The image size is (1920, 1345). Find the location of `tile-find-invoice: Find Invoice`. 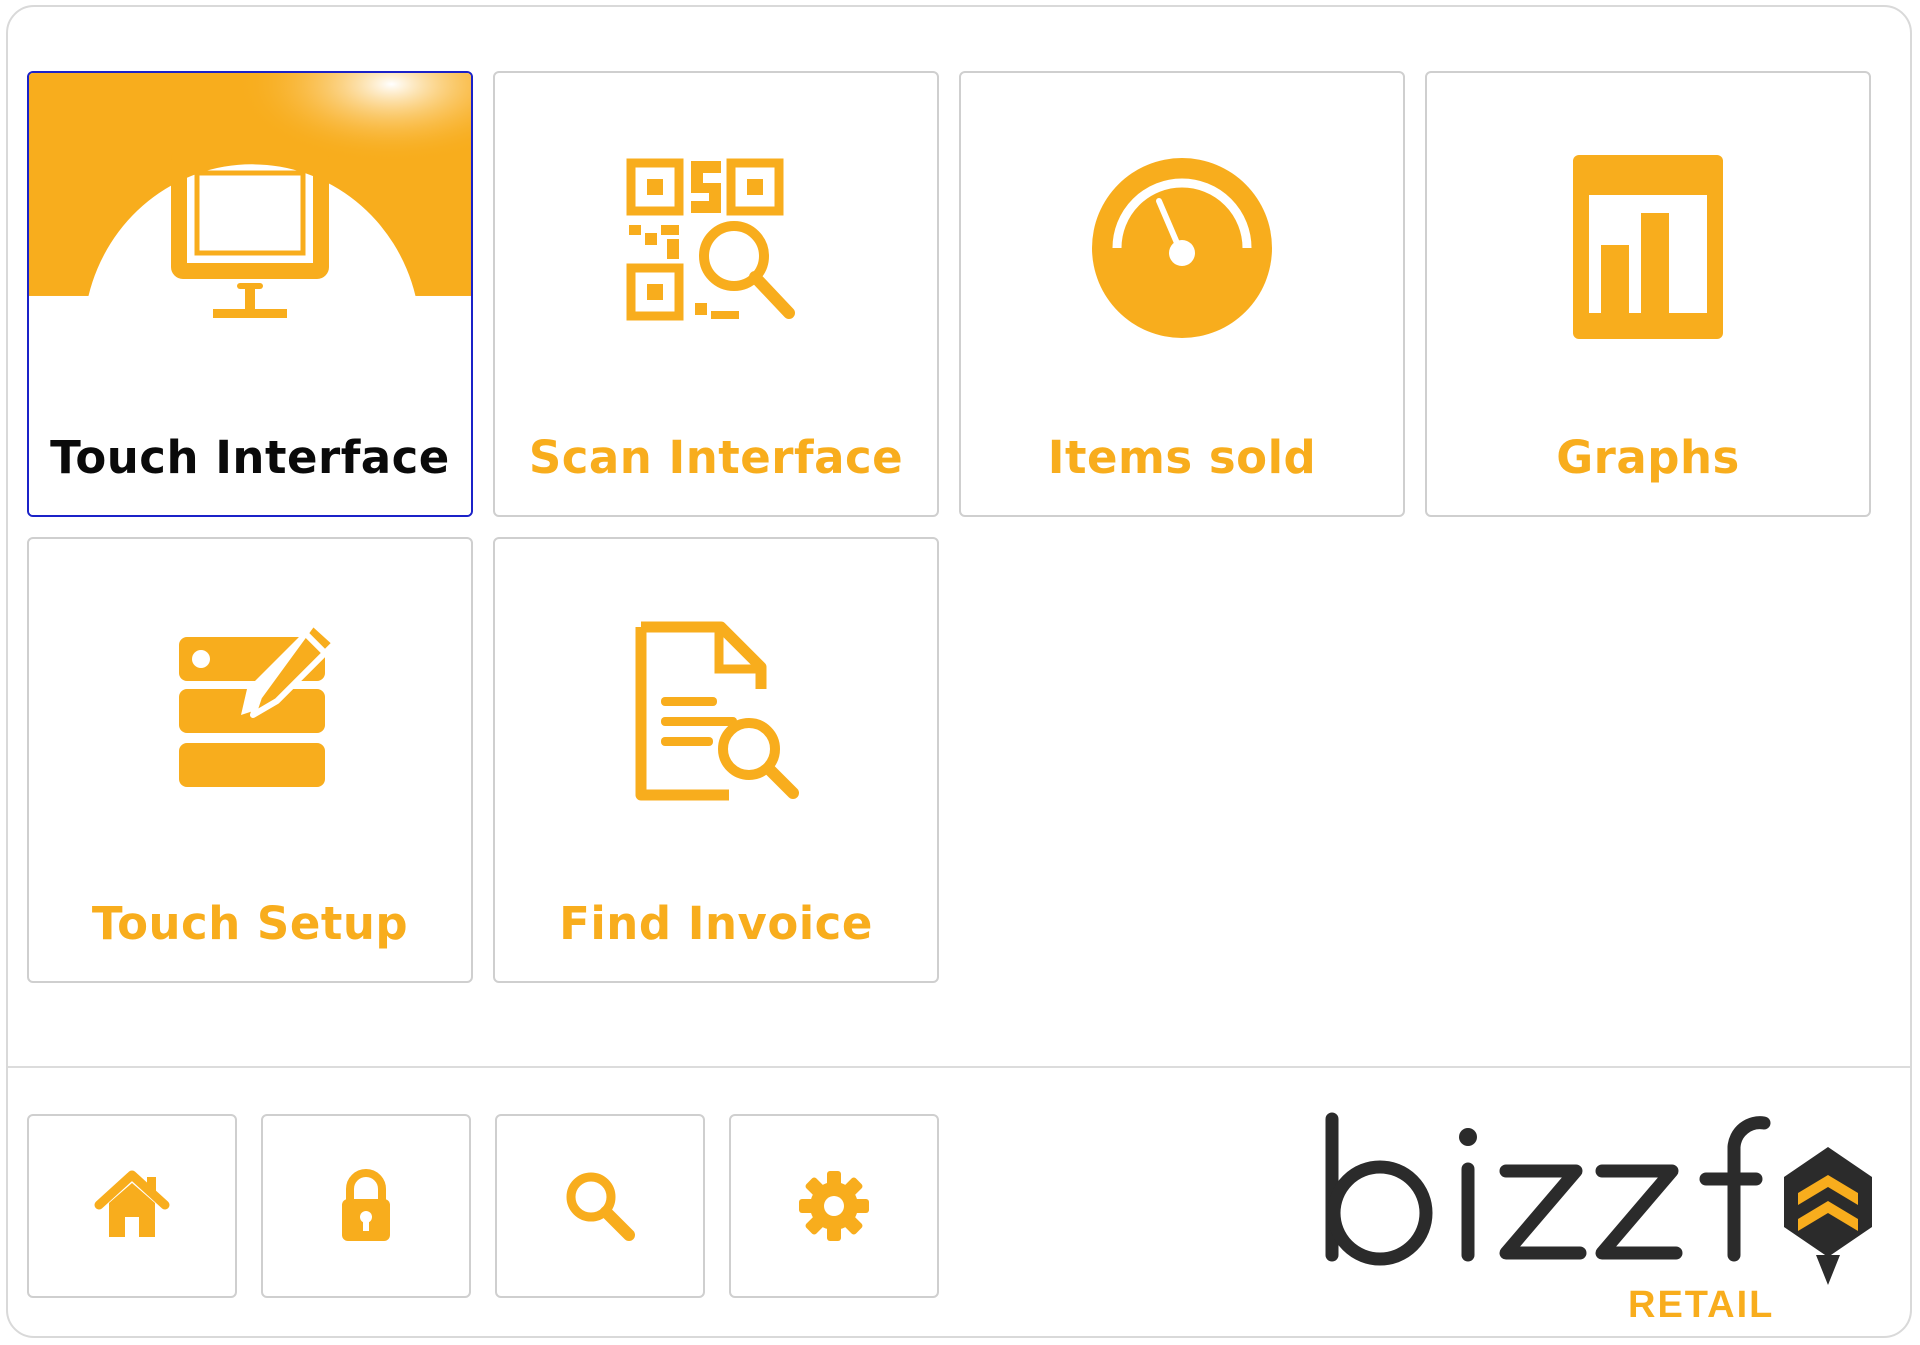

tile-find-invoice: Find Invoice is located at coordinates (716, 760).